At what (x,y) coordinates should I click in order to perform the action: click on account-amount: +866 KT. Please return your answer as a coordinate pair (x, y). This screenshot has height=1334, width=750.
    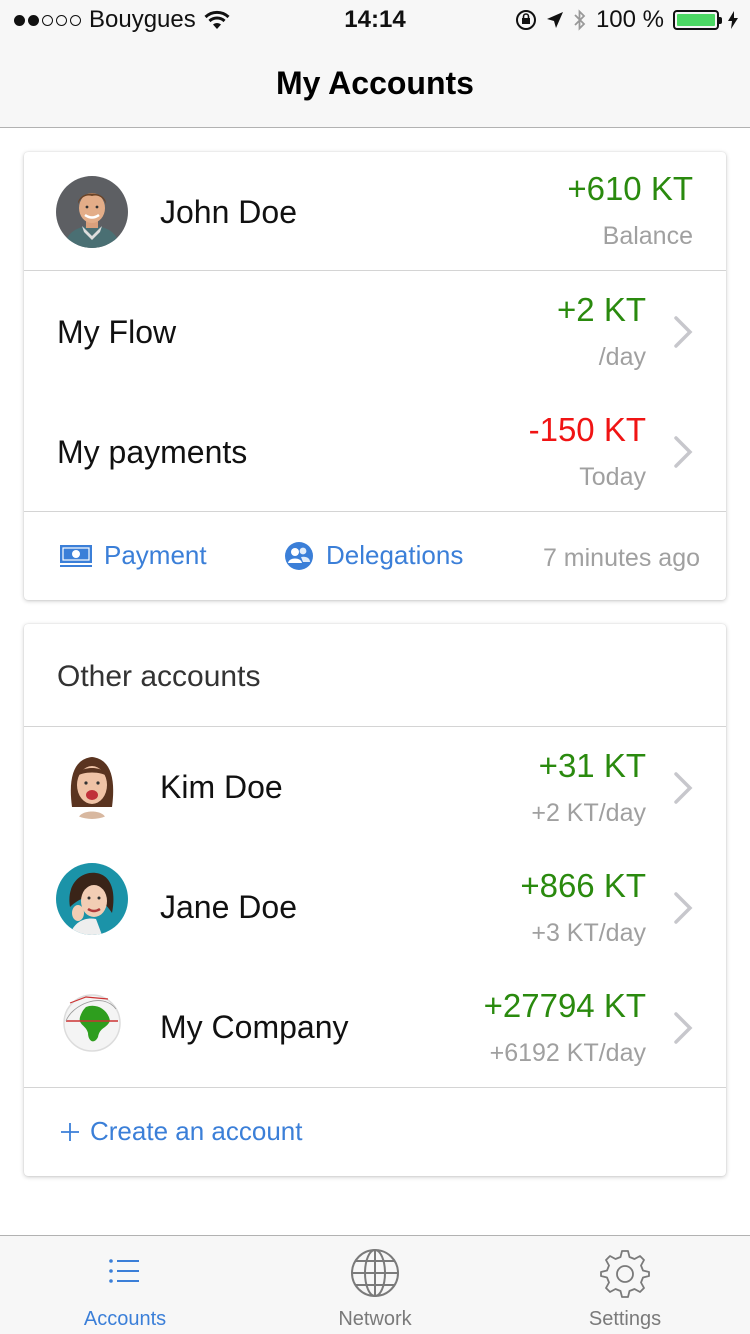
    Looking at the image, I should click on (583, 885).